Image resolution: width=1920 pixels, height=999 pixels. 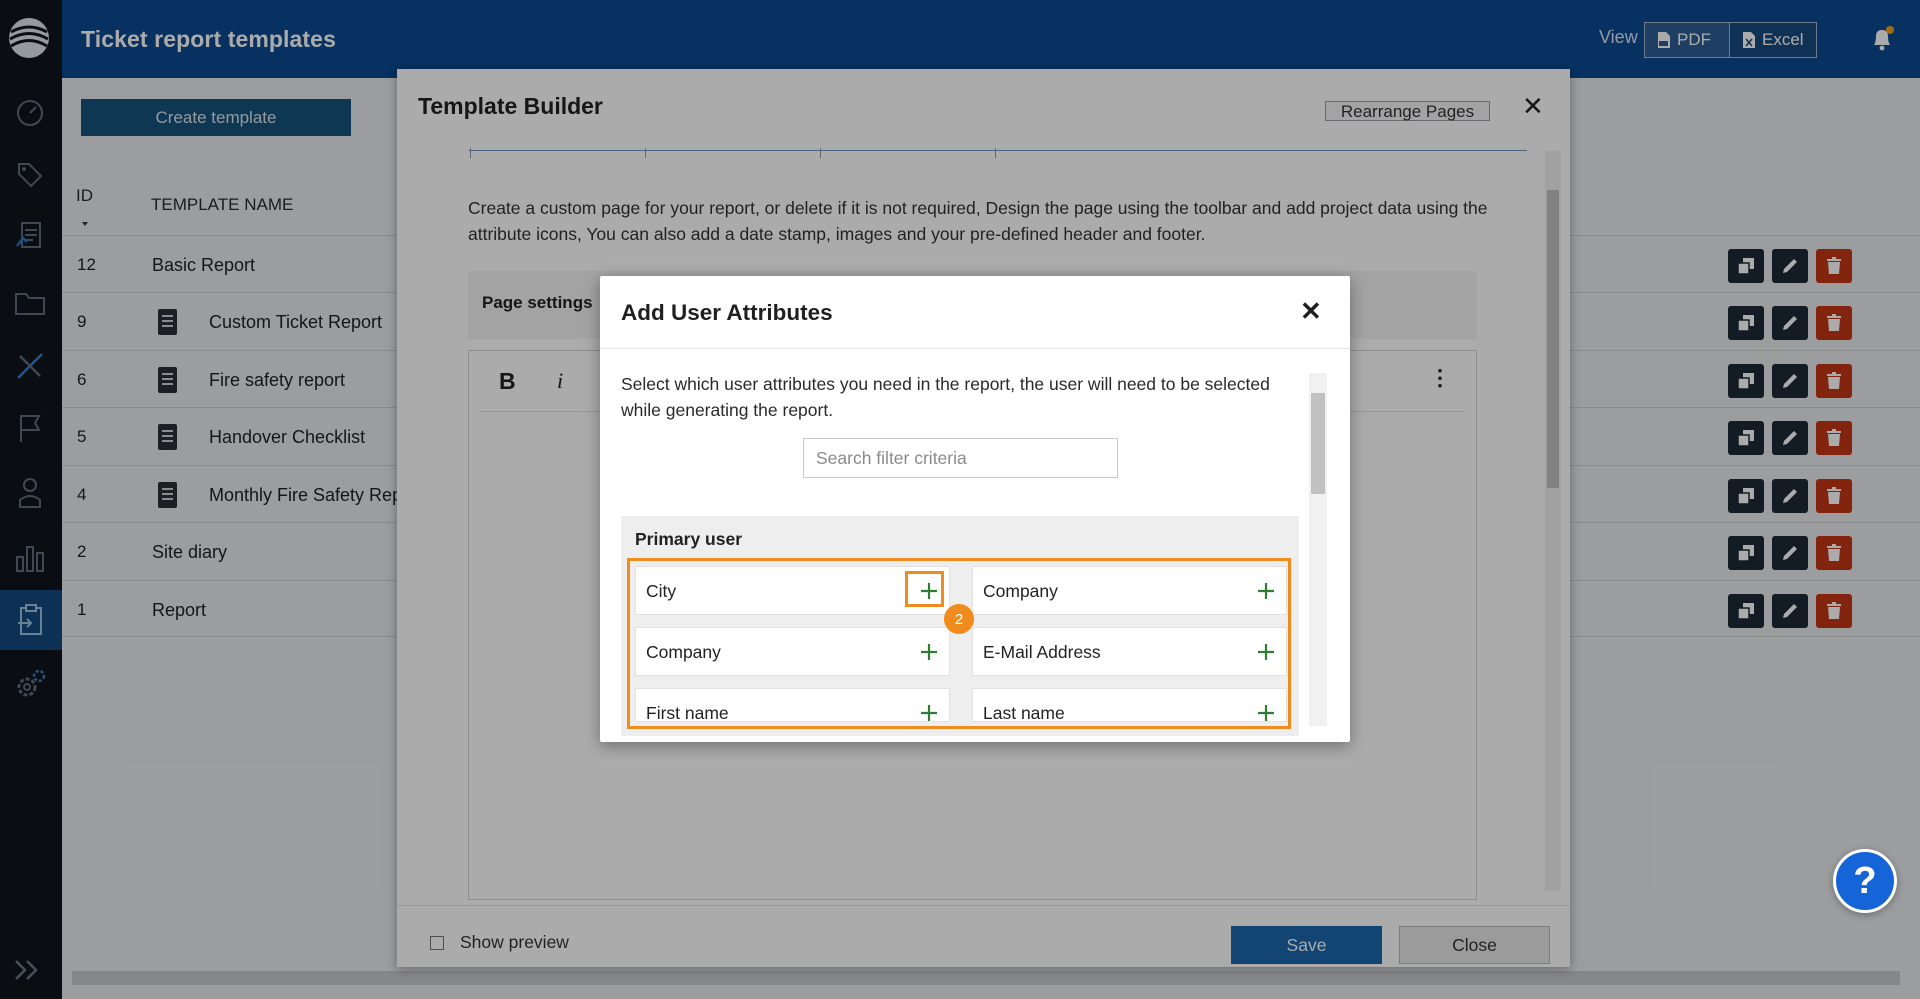 I want to click on header-divider, so click(x=975, y=348).